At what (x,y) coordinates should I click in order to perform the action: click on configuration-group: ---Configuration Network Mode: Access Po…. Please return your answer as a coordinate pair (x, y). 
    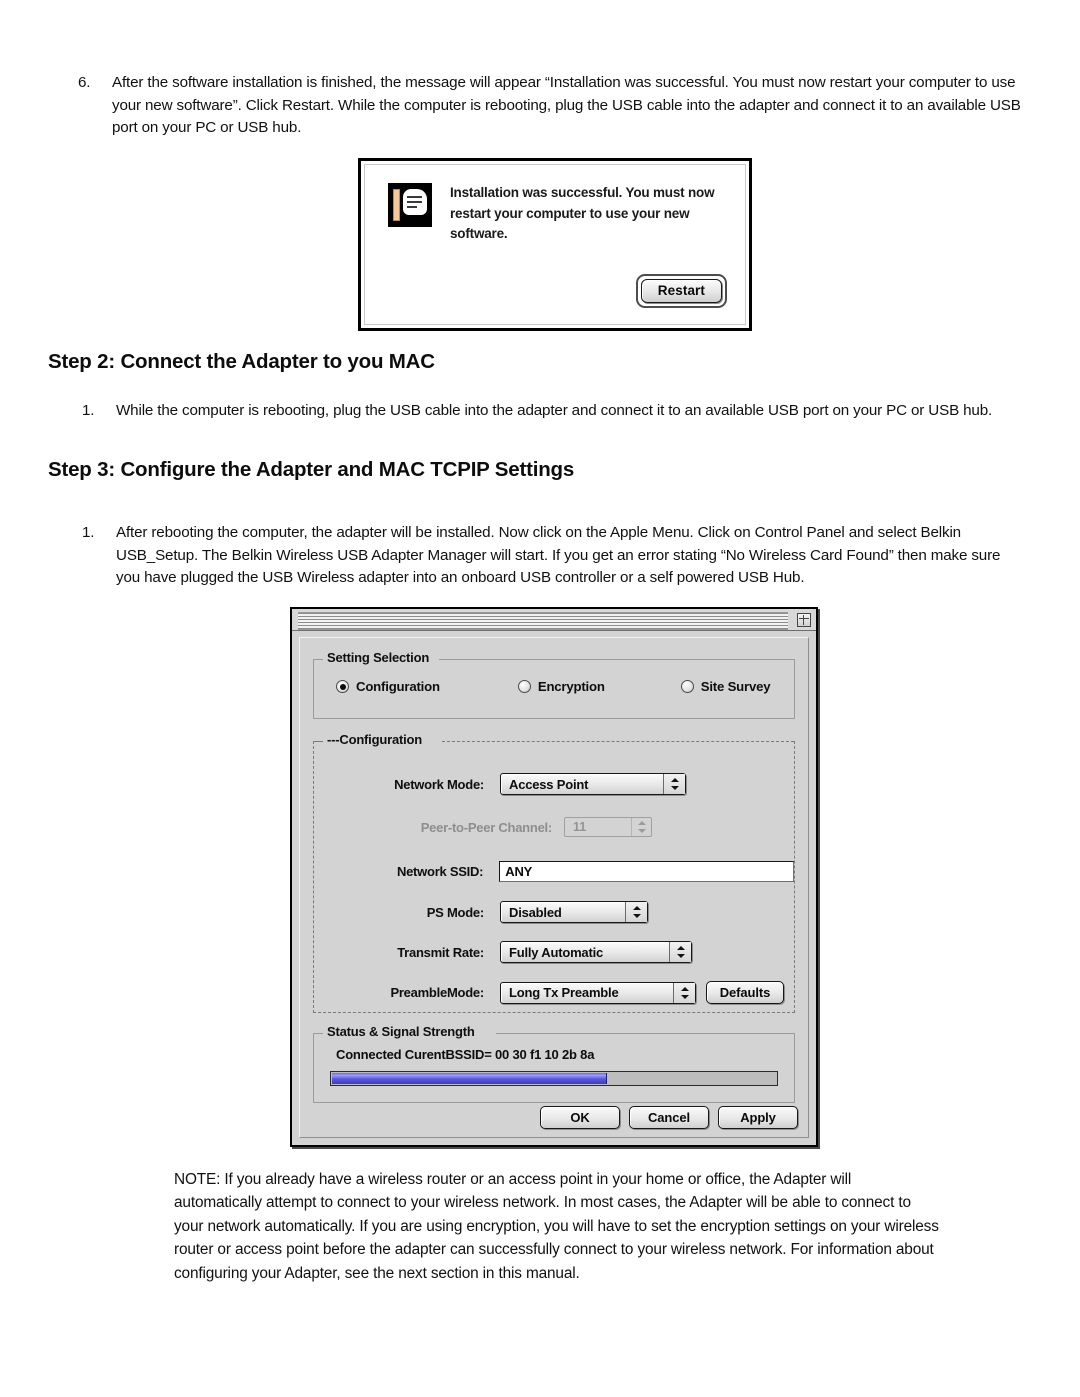
    Looking at the image, I should click on (554, 872).